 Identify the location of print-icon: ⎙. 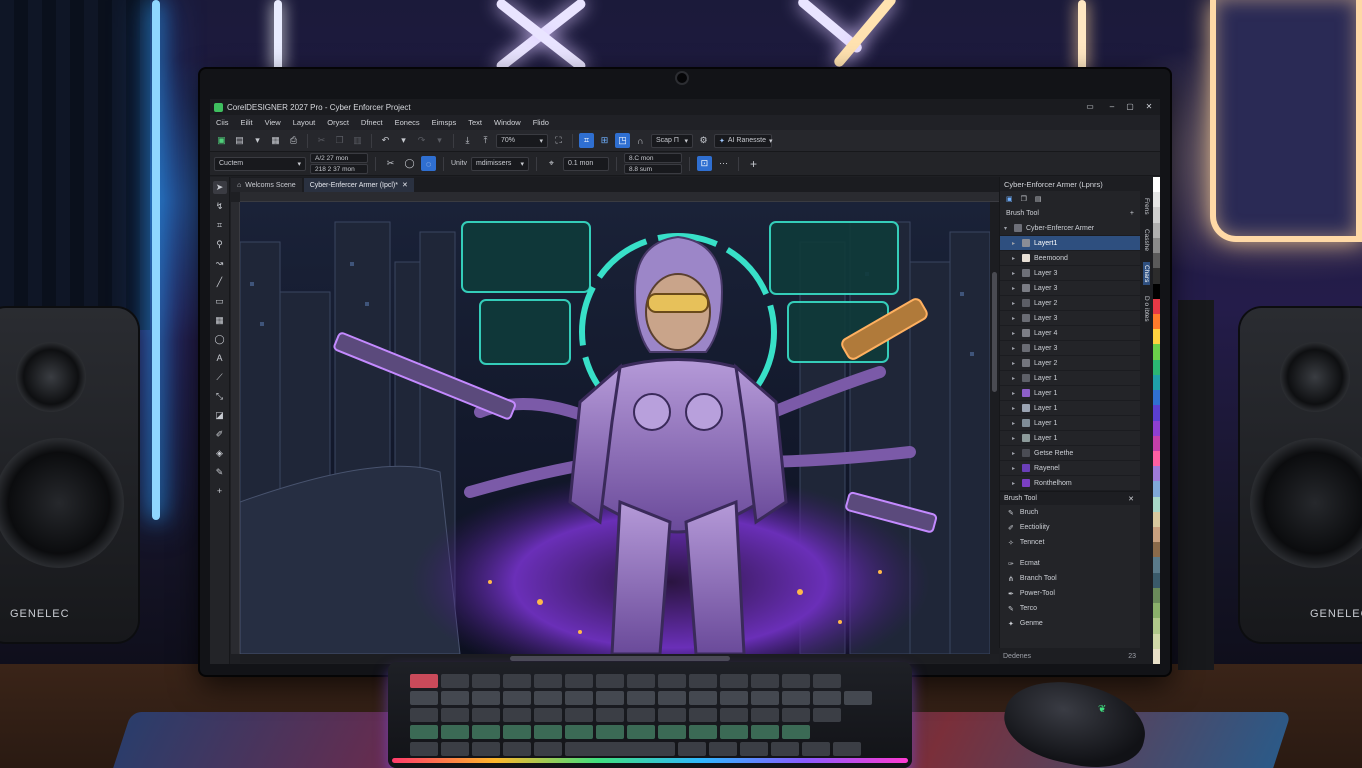
(293, 140).